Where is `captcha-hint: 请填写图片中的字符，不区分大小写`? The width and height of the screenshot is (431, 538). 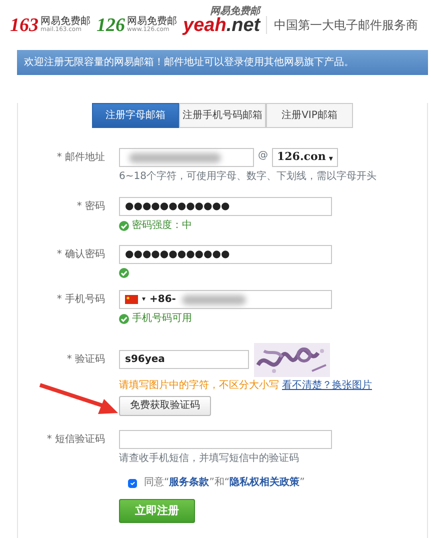 captcha-hint: 请填写图片中的字符，不区分大小写 is located at coordinates (199, 386).